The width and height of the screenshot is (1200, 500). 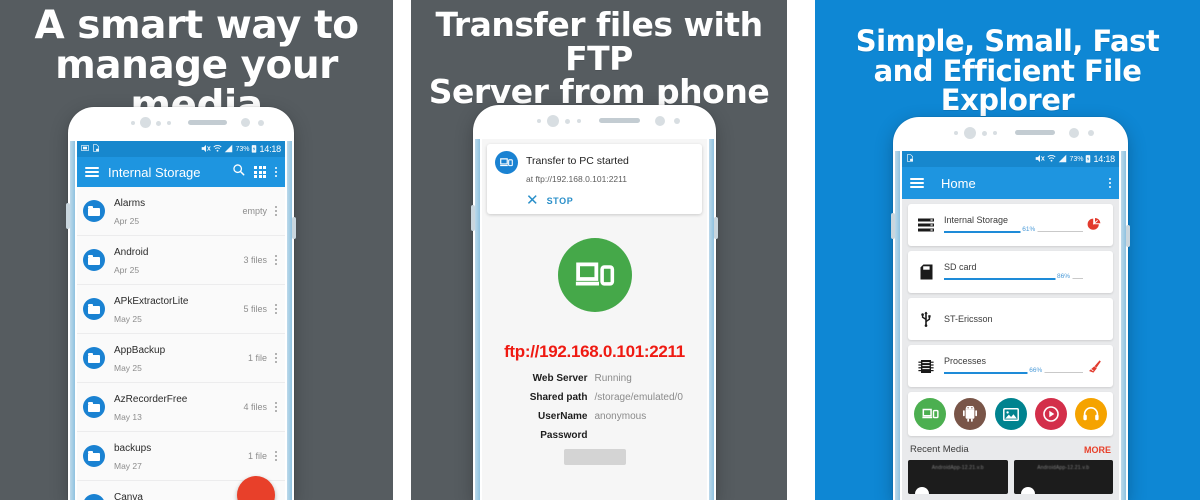 I want to click on storage-label: Processes, so click(x=965, y=361).